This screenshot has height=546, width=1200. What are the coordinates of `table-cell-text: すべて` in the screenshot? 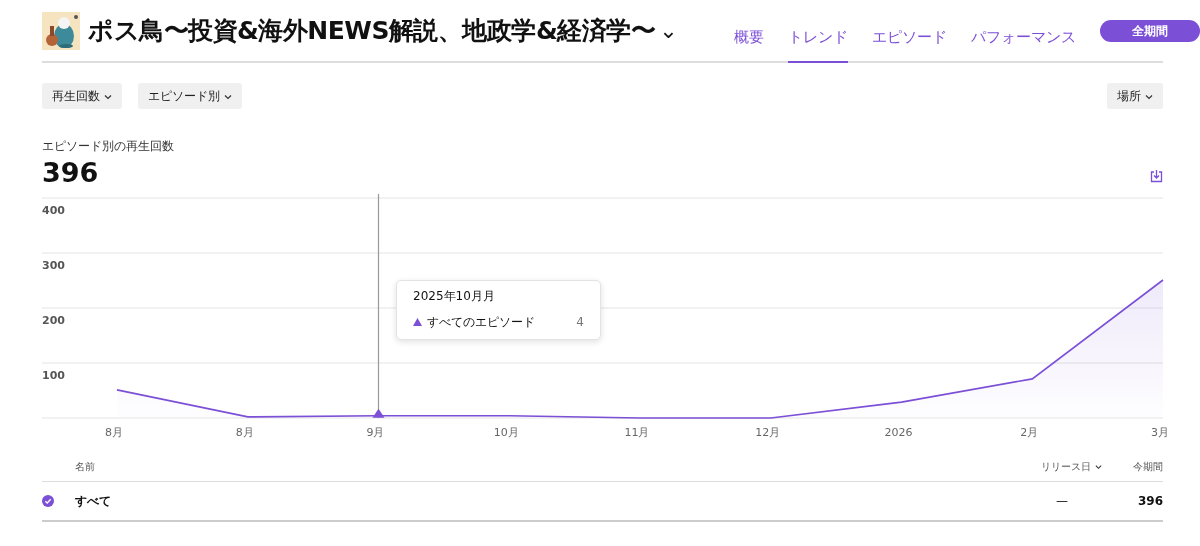 It's located at (93, 501).